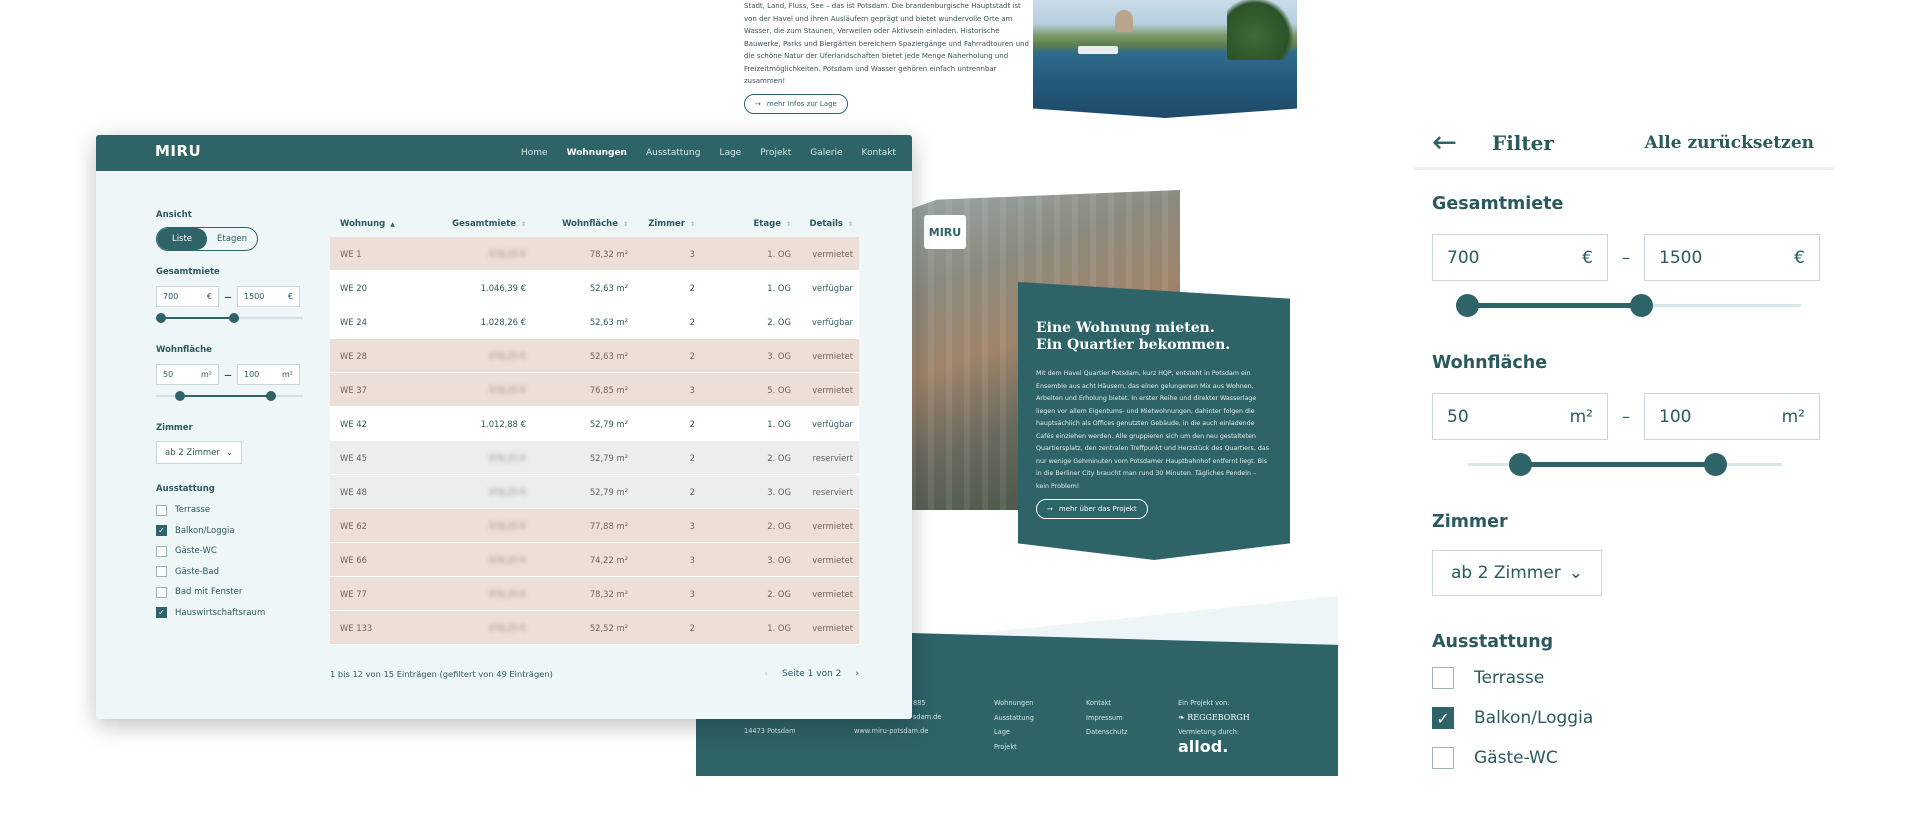 This screenshot has width=1920, height=818. What do you see at coordinates (1106, 718) in the screenshot?
I see `footer-link: Impressum` at bounding box center [1106, 718].